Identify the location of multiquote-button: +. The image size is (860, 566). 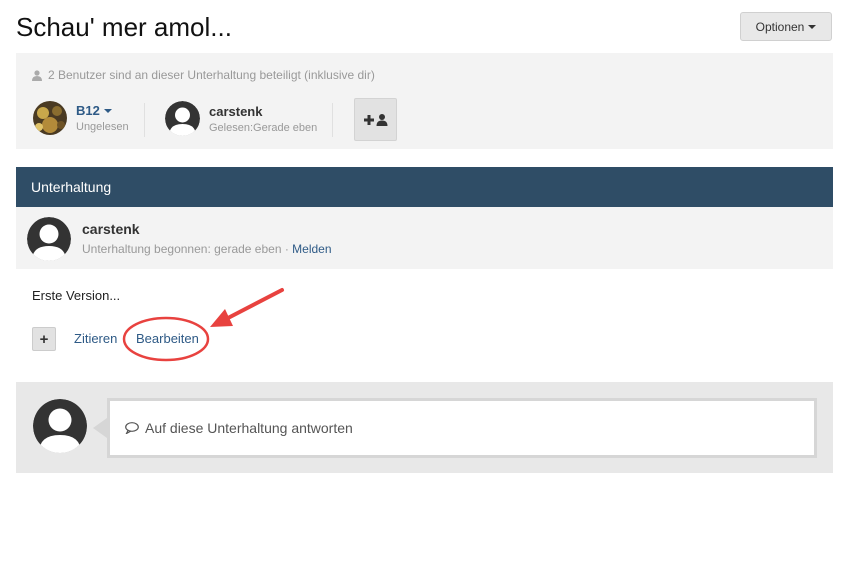
(44, 339).